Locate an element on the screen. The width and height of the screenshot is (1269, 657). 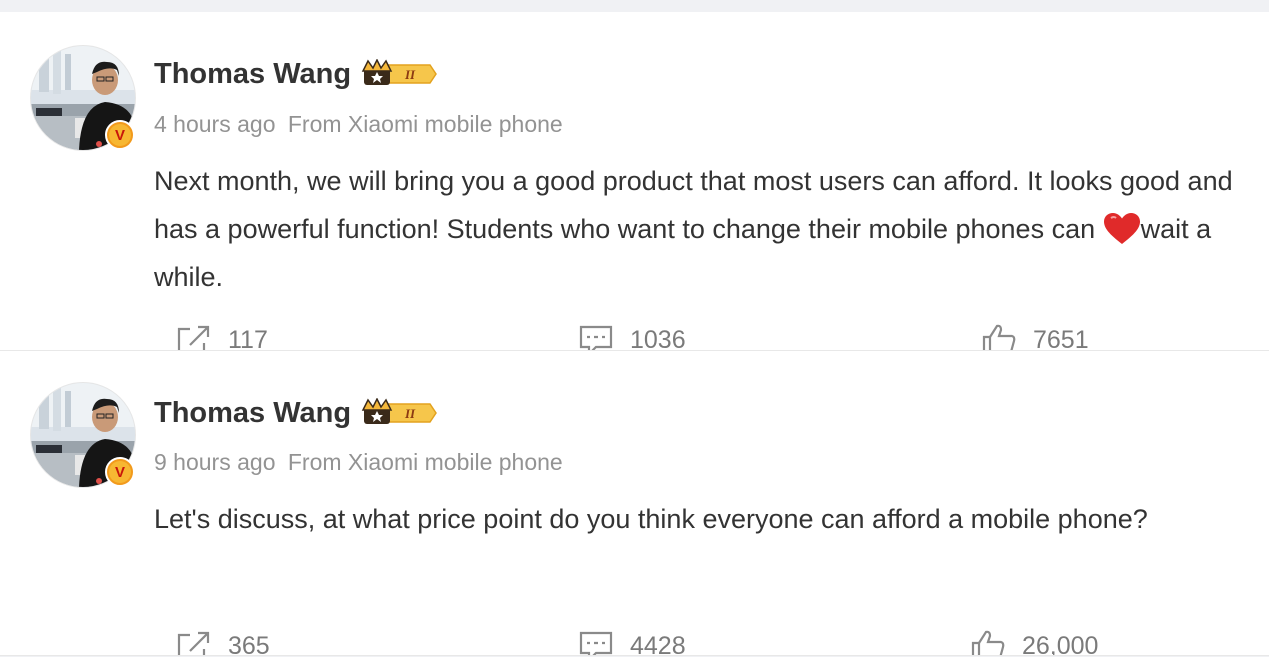
comment-count: 4428 is located at coordinates (658, 643).